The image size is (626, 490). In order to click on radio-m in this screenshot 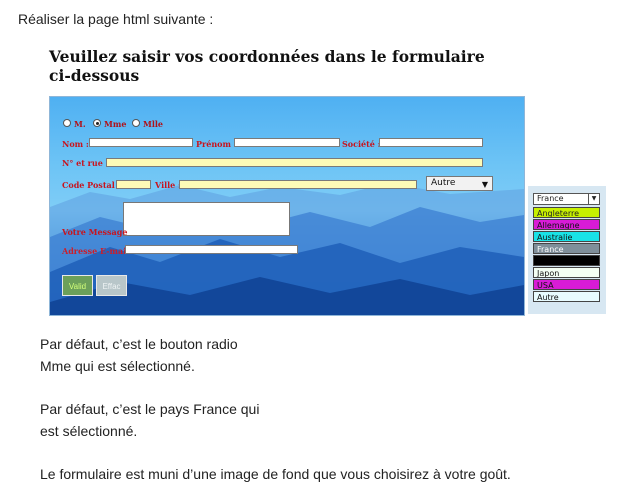, I will do `click(67, 123)`.